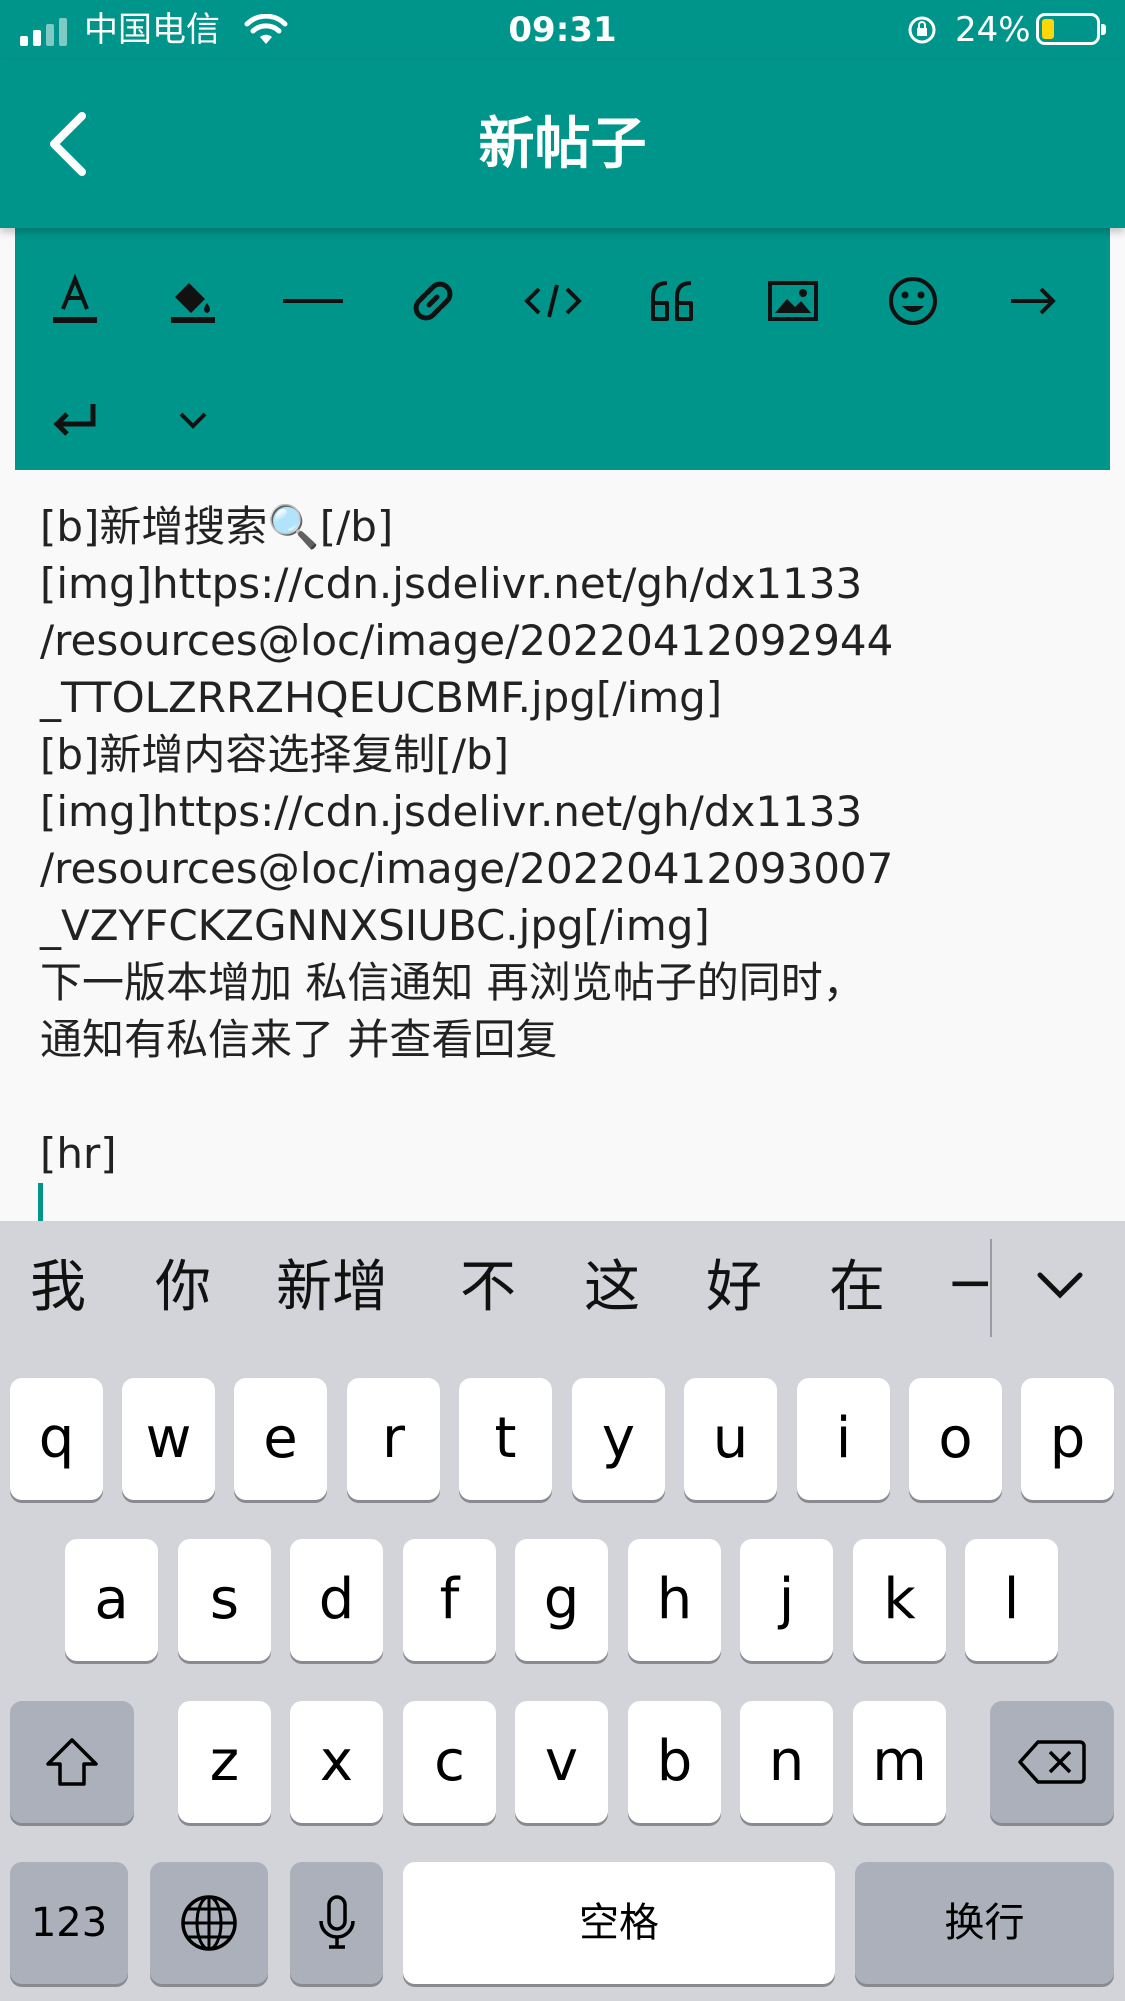  I want to click on key-label: g, so click(561, 1599).